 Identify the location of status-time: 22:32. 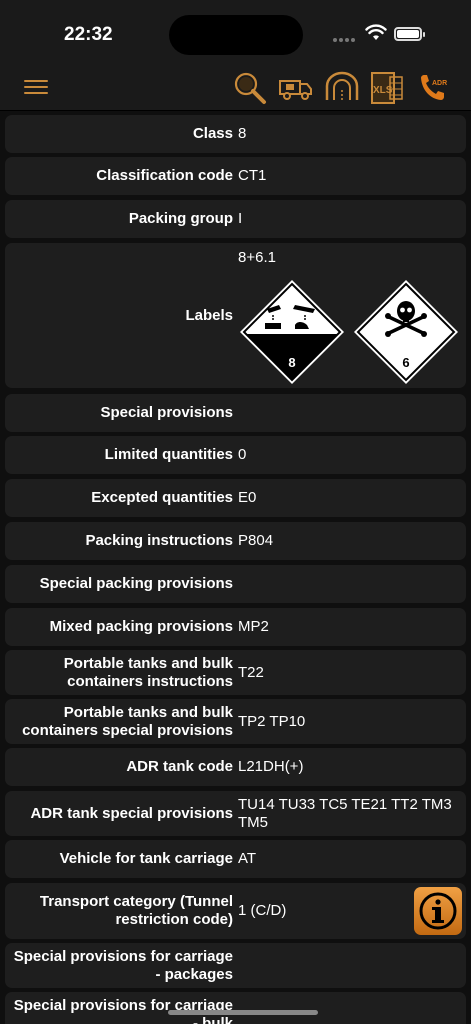
(88, 34).